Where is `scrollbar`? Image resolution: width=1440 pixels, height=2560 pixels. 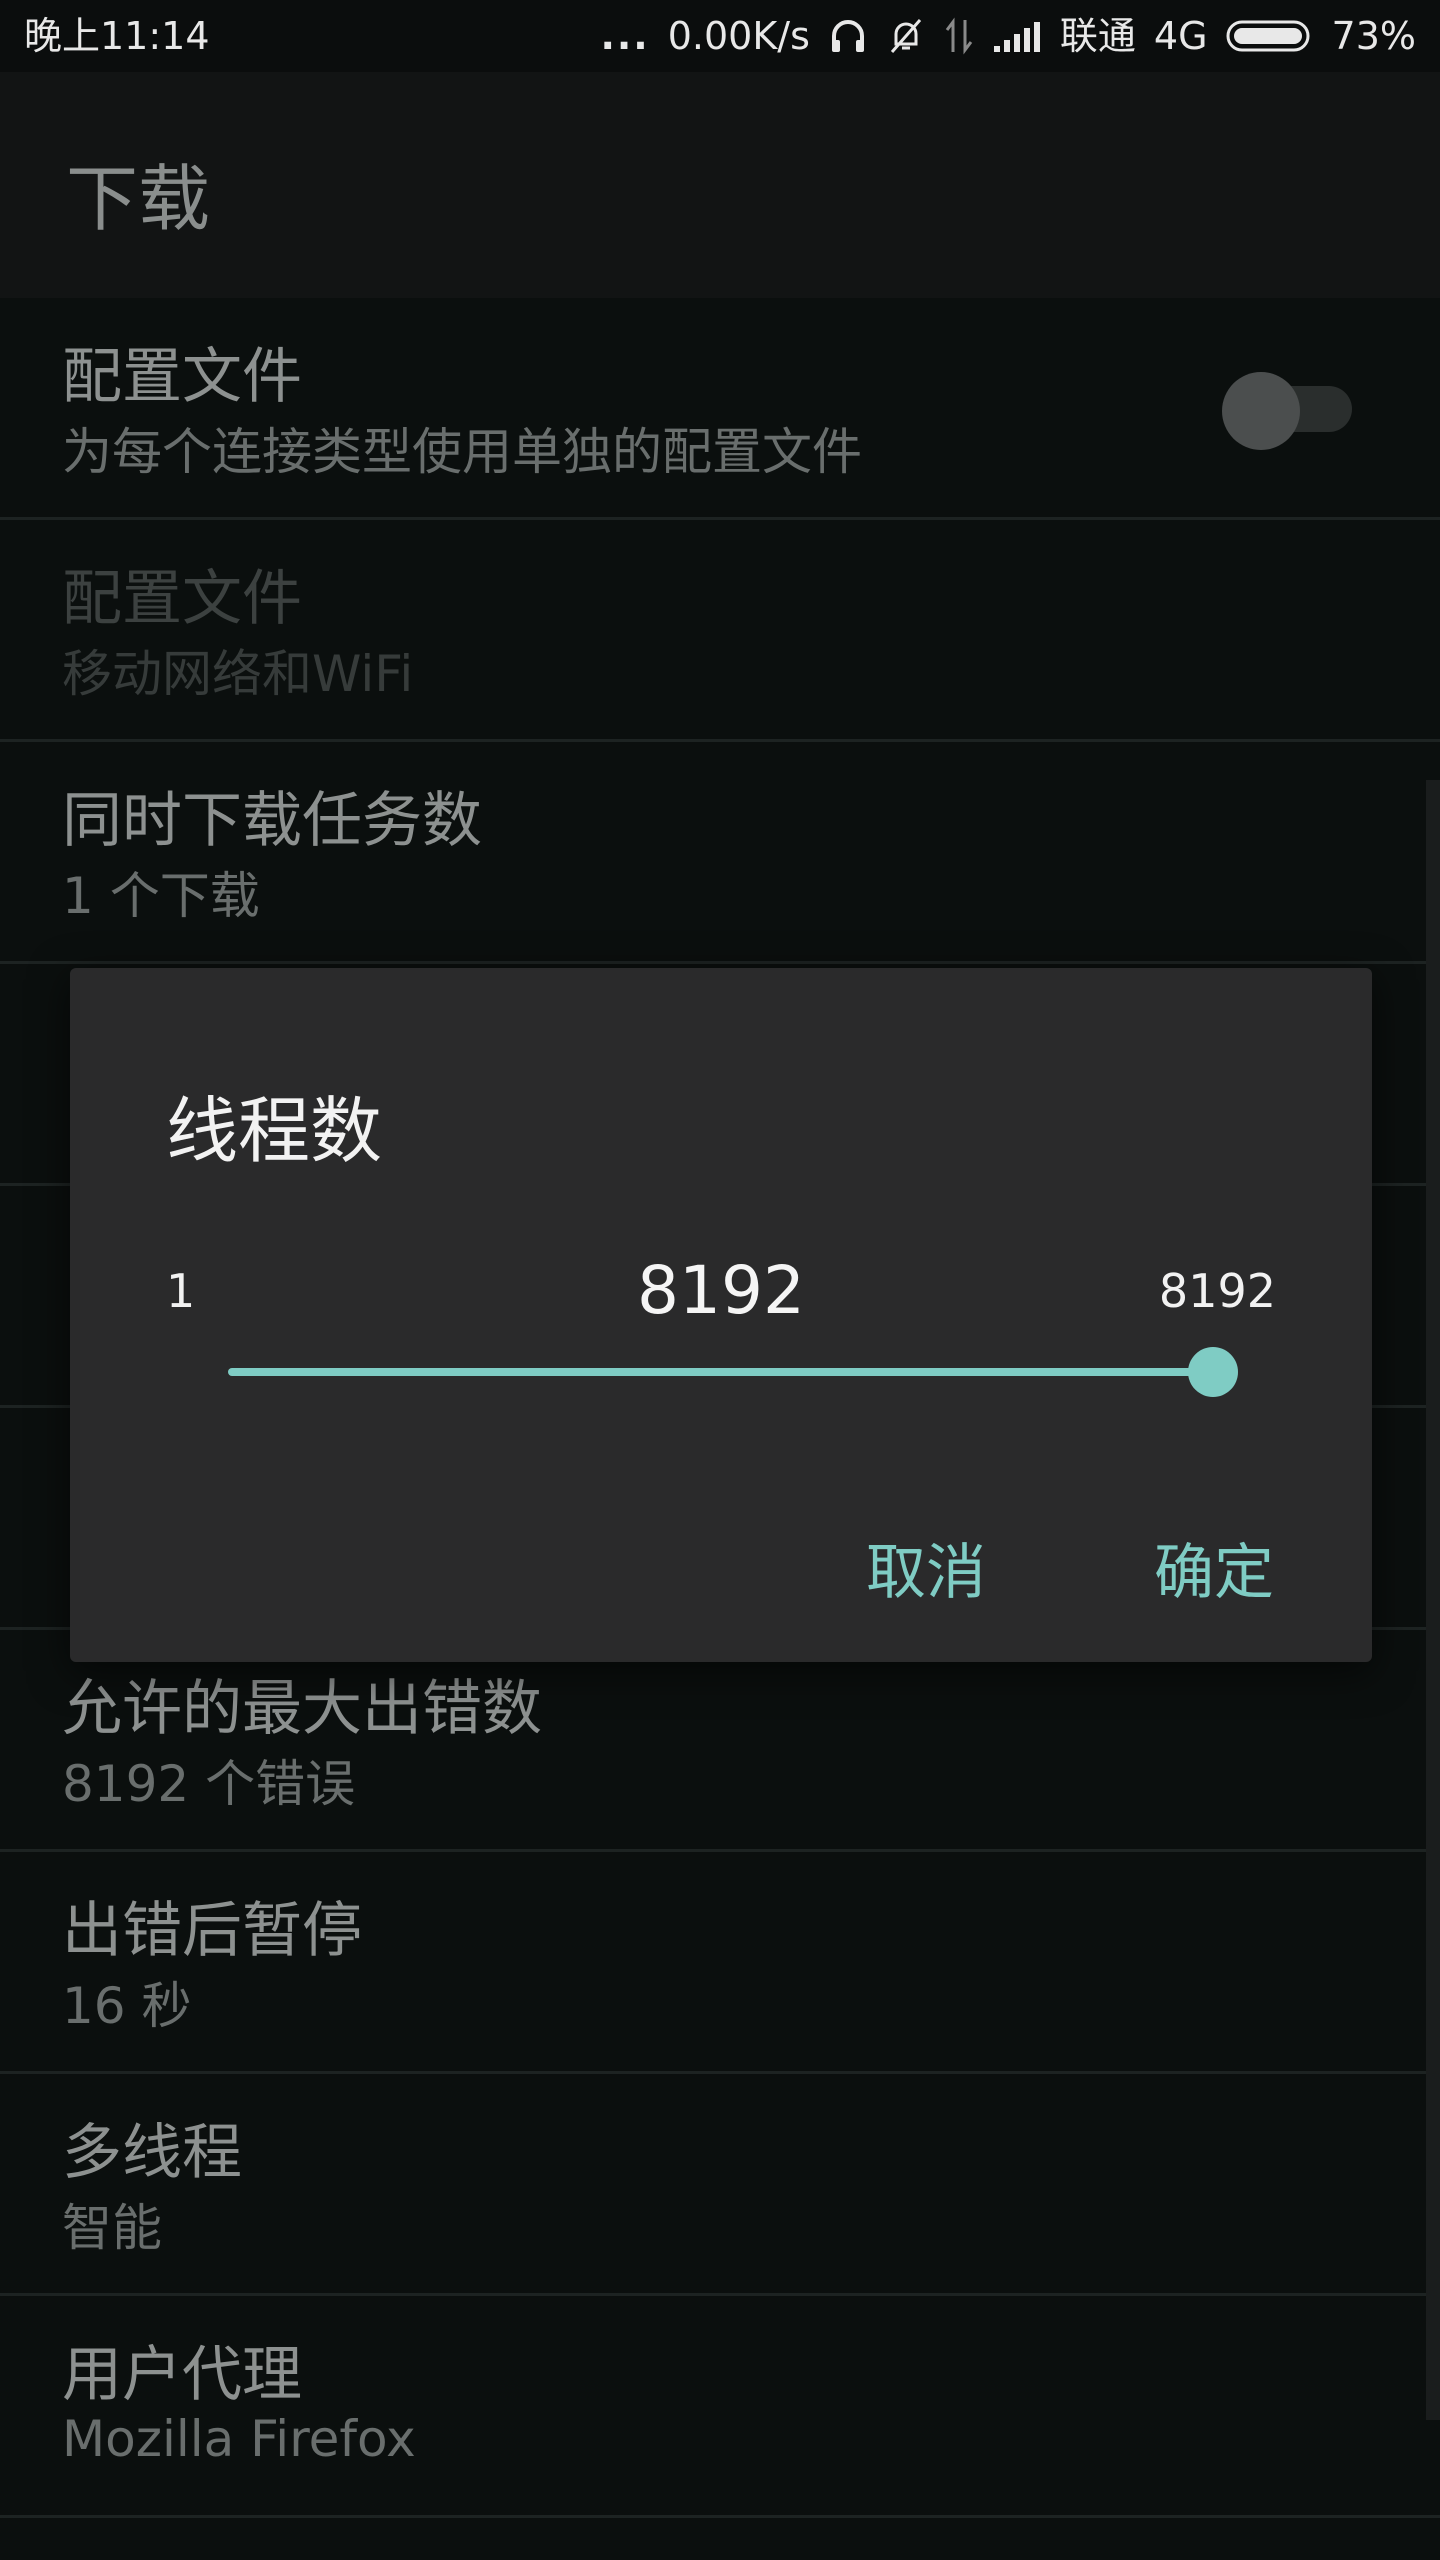 scrollbar is located at coordinates (1433, 1600).